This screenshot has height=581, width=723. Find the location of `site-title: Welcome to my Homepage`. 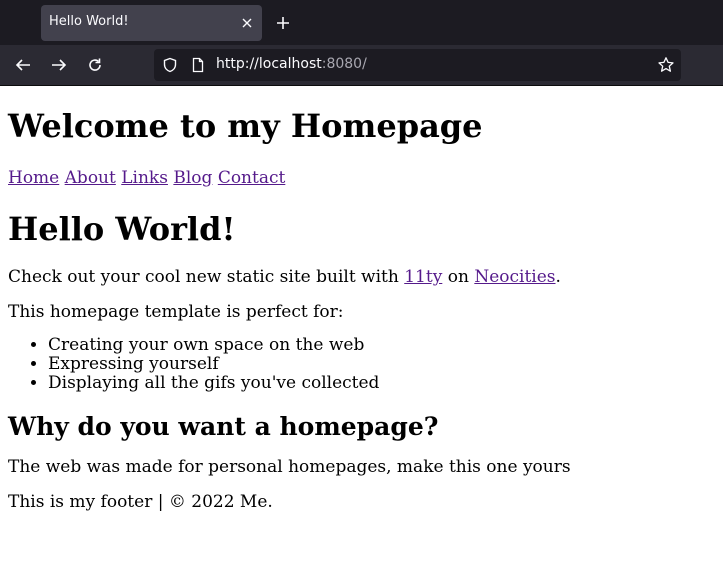

site-title: Welcome to my Homepage is located at coordinates (245, 126).